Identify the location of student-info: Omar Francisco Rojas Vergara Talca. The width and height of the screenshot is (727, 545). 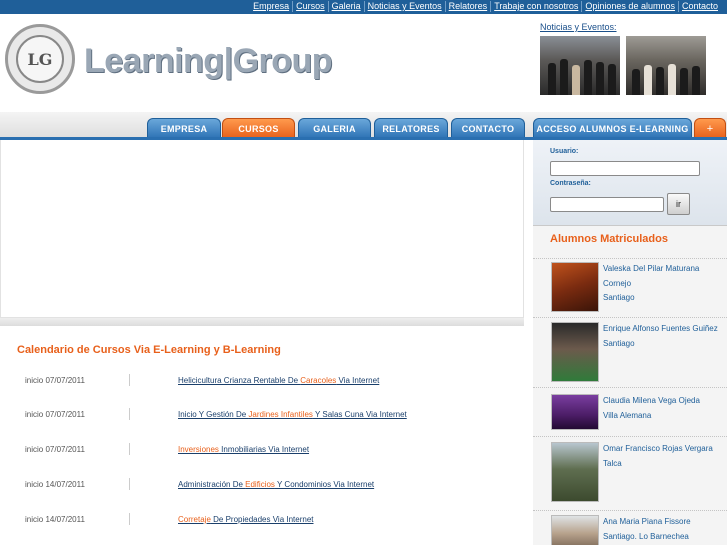
(663, 456).